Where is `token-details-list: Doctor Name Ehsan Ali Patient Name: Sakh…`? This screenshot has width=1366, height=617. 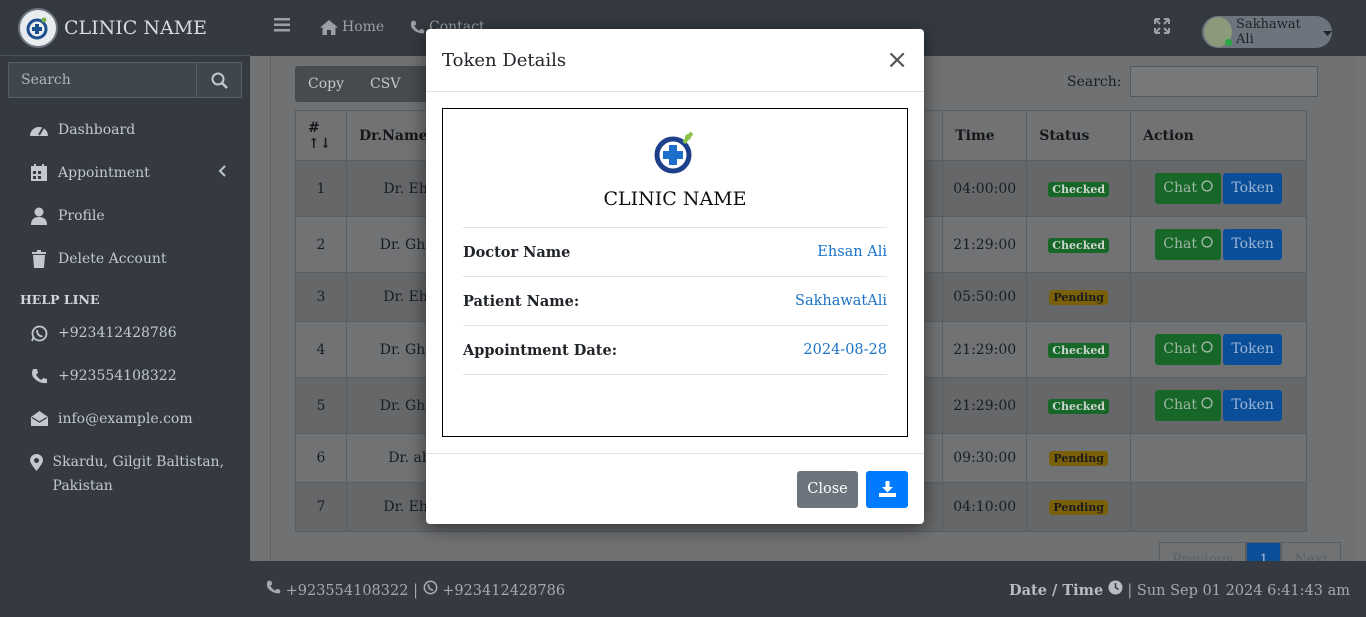 token-details-list: Doctor Name Ehsan Ali Patient Name: Sakh… is located at coordinates (675, 301).